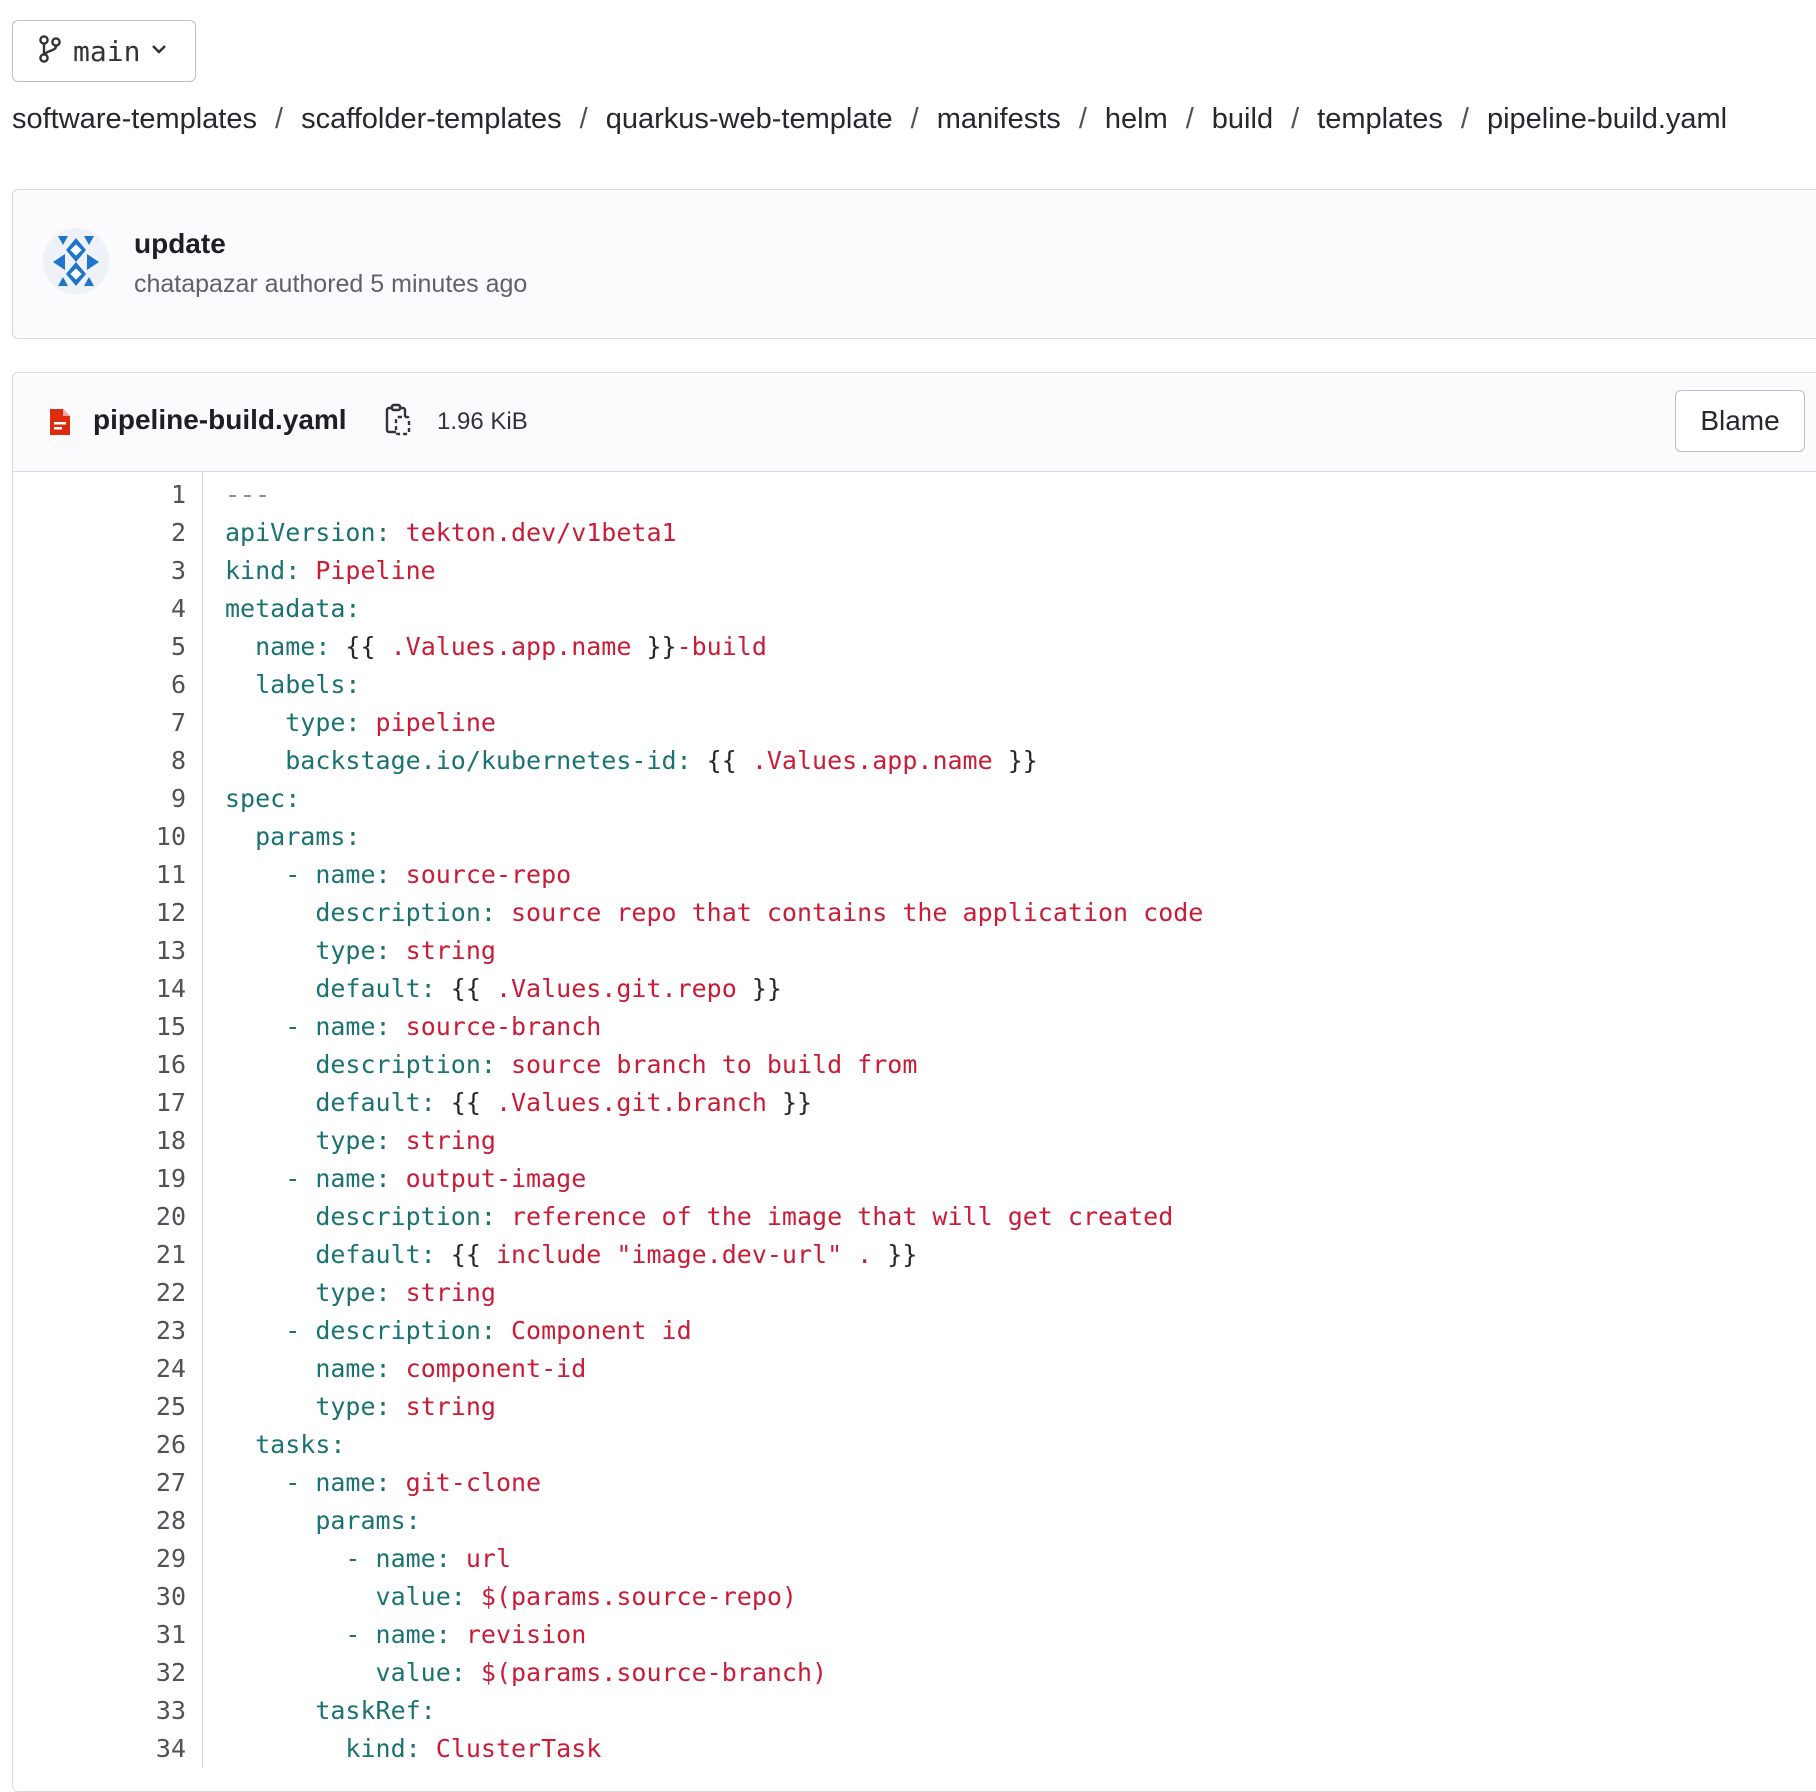  Describe the element at coordinates (107, 571) in the screenshot. I see `line-number: 3` at that location.